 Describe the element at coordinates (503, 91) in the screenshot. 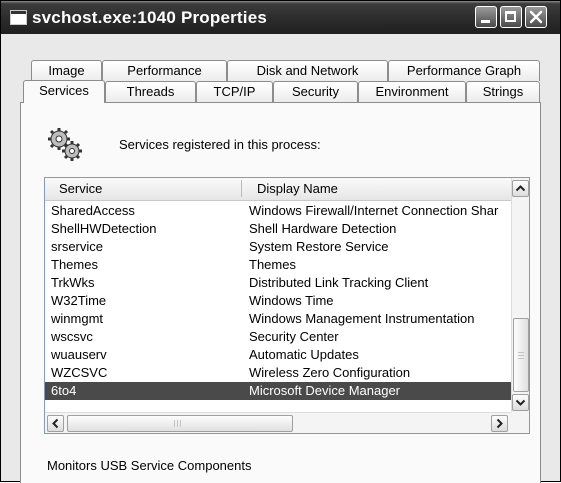

I see `tab-strings: Strings` at that location.